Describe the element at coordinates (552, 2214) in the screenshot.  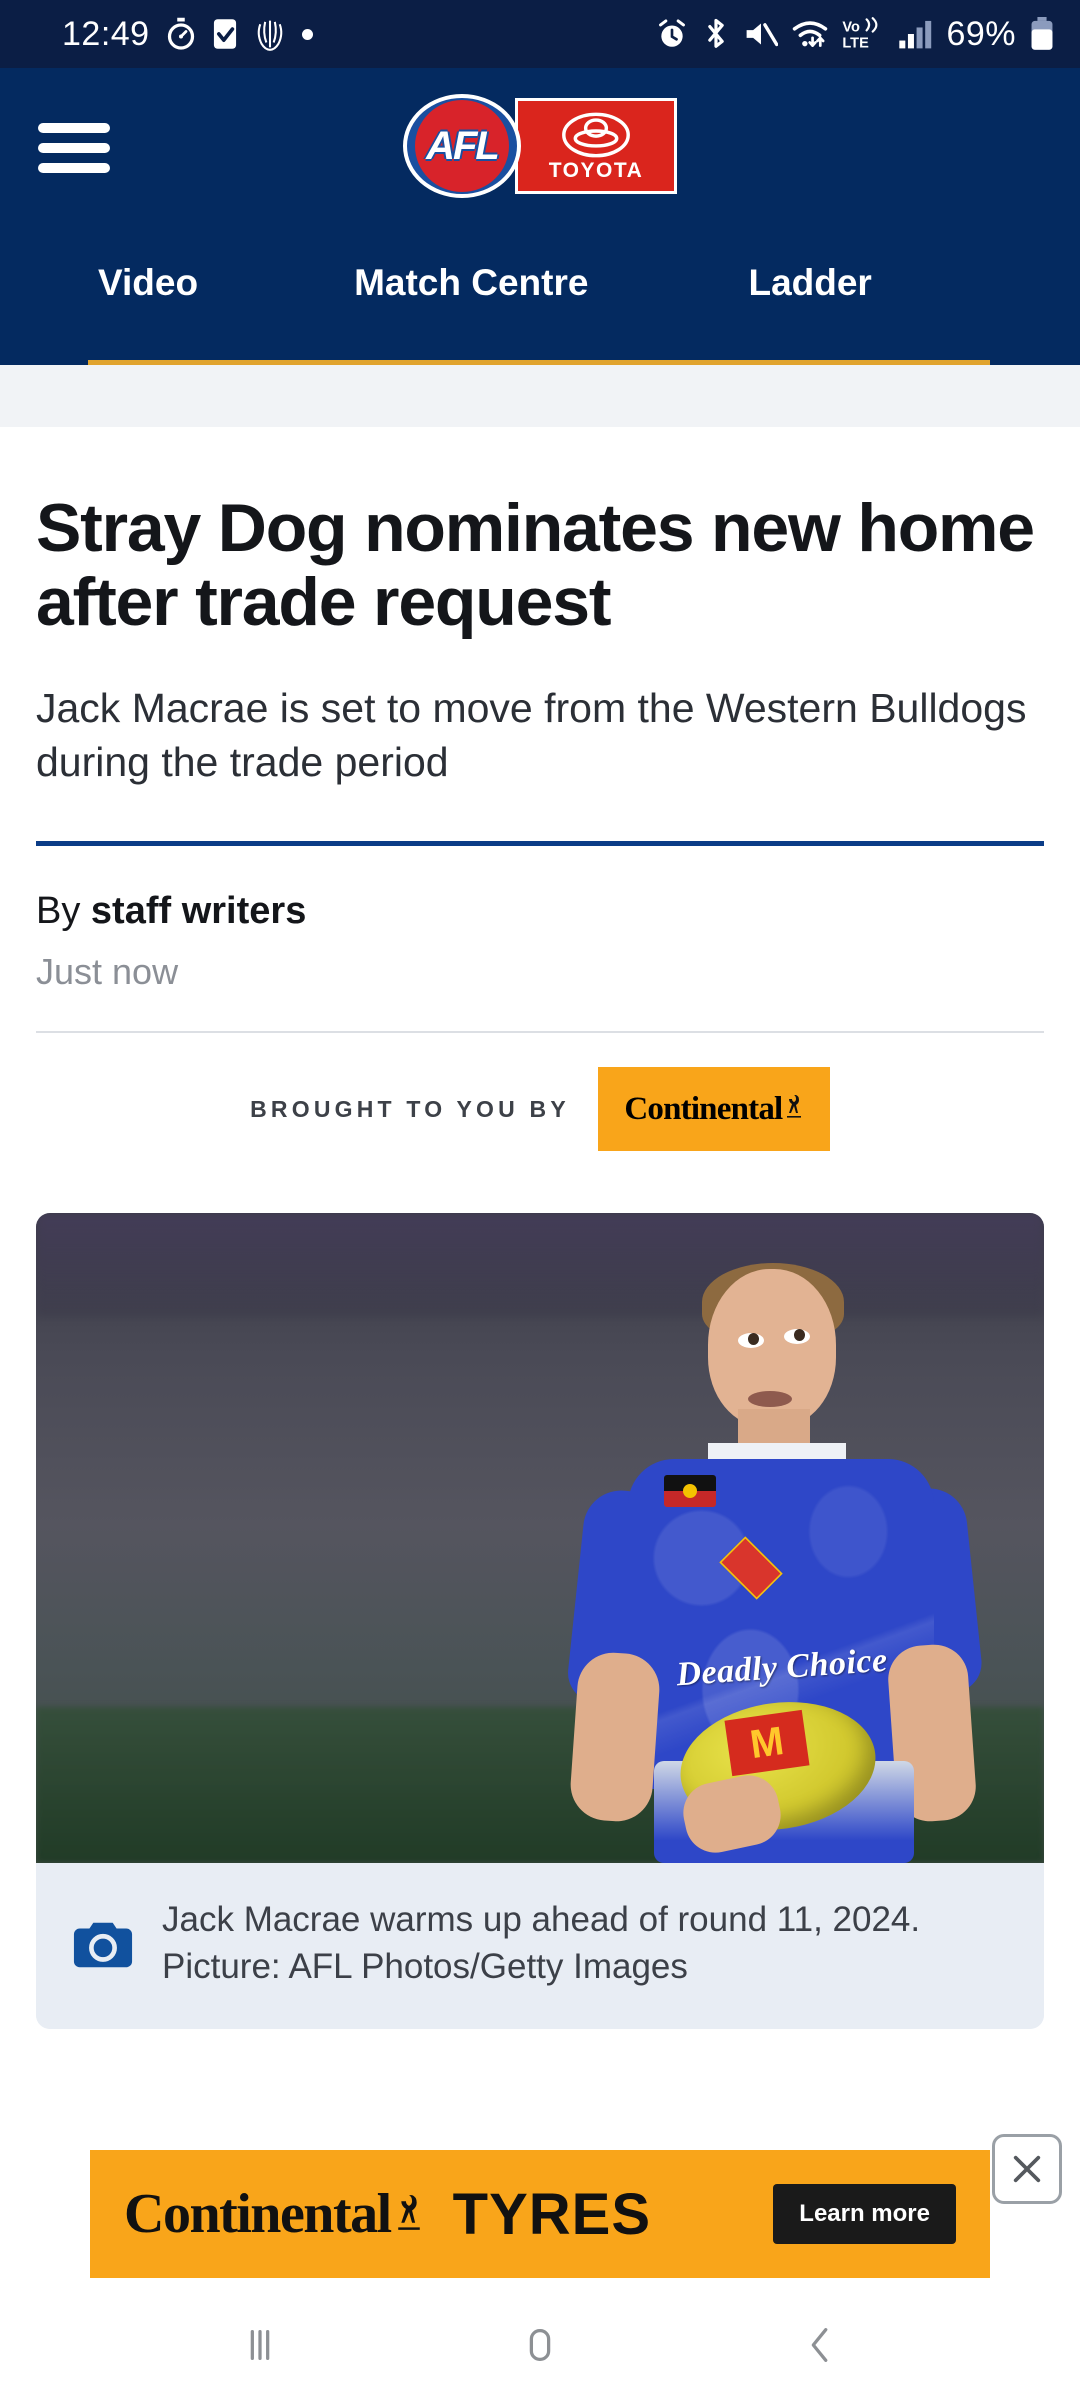
I see `ad-product-text: TYRES` at that location.